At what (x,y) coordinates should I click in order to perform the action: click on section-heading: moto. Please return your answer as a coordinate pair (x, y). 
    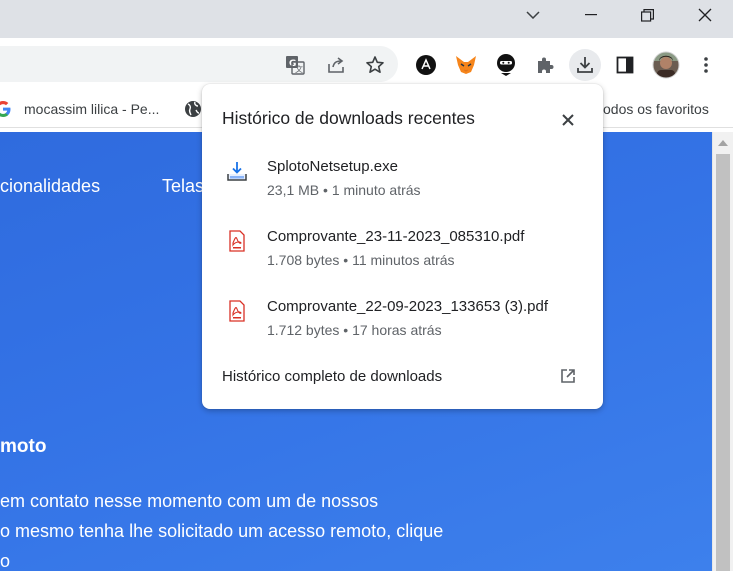
    Looking at the image, I should click on (23, 446).